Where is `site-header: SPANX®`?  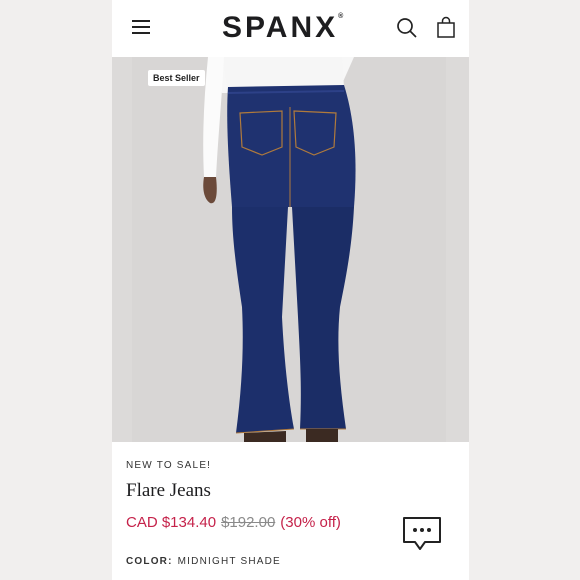
site-header: SPANX® is located at coordinates (290, 28).